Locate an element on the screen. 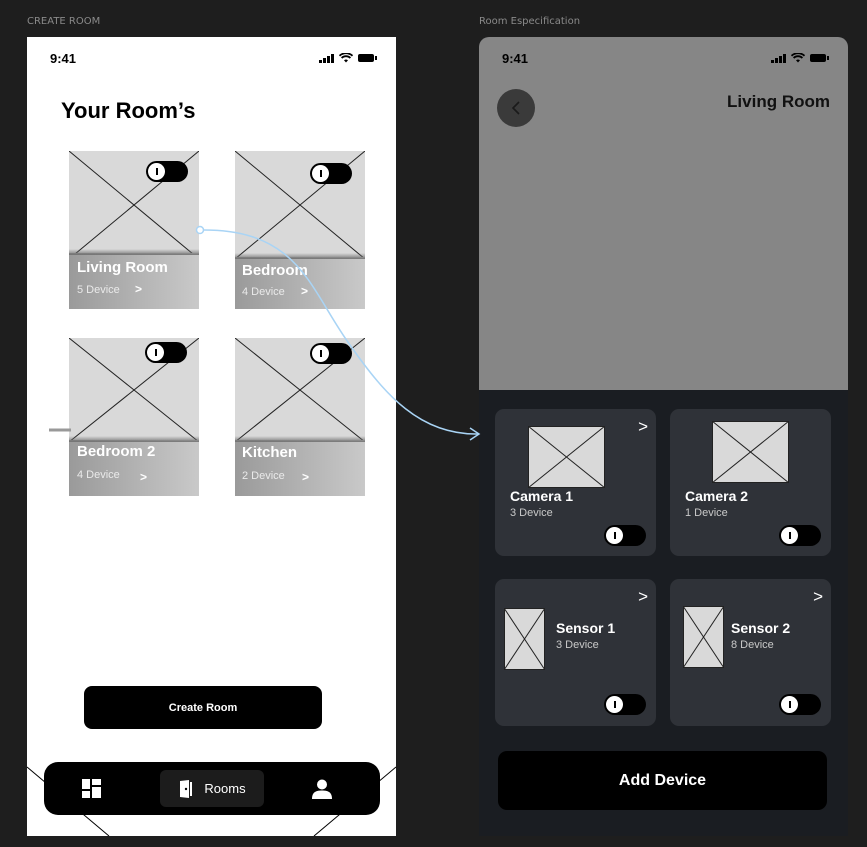 The width and height of the screenshot is (867, 847). chevron-left-icon is located at coordinates (515, 108).